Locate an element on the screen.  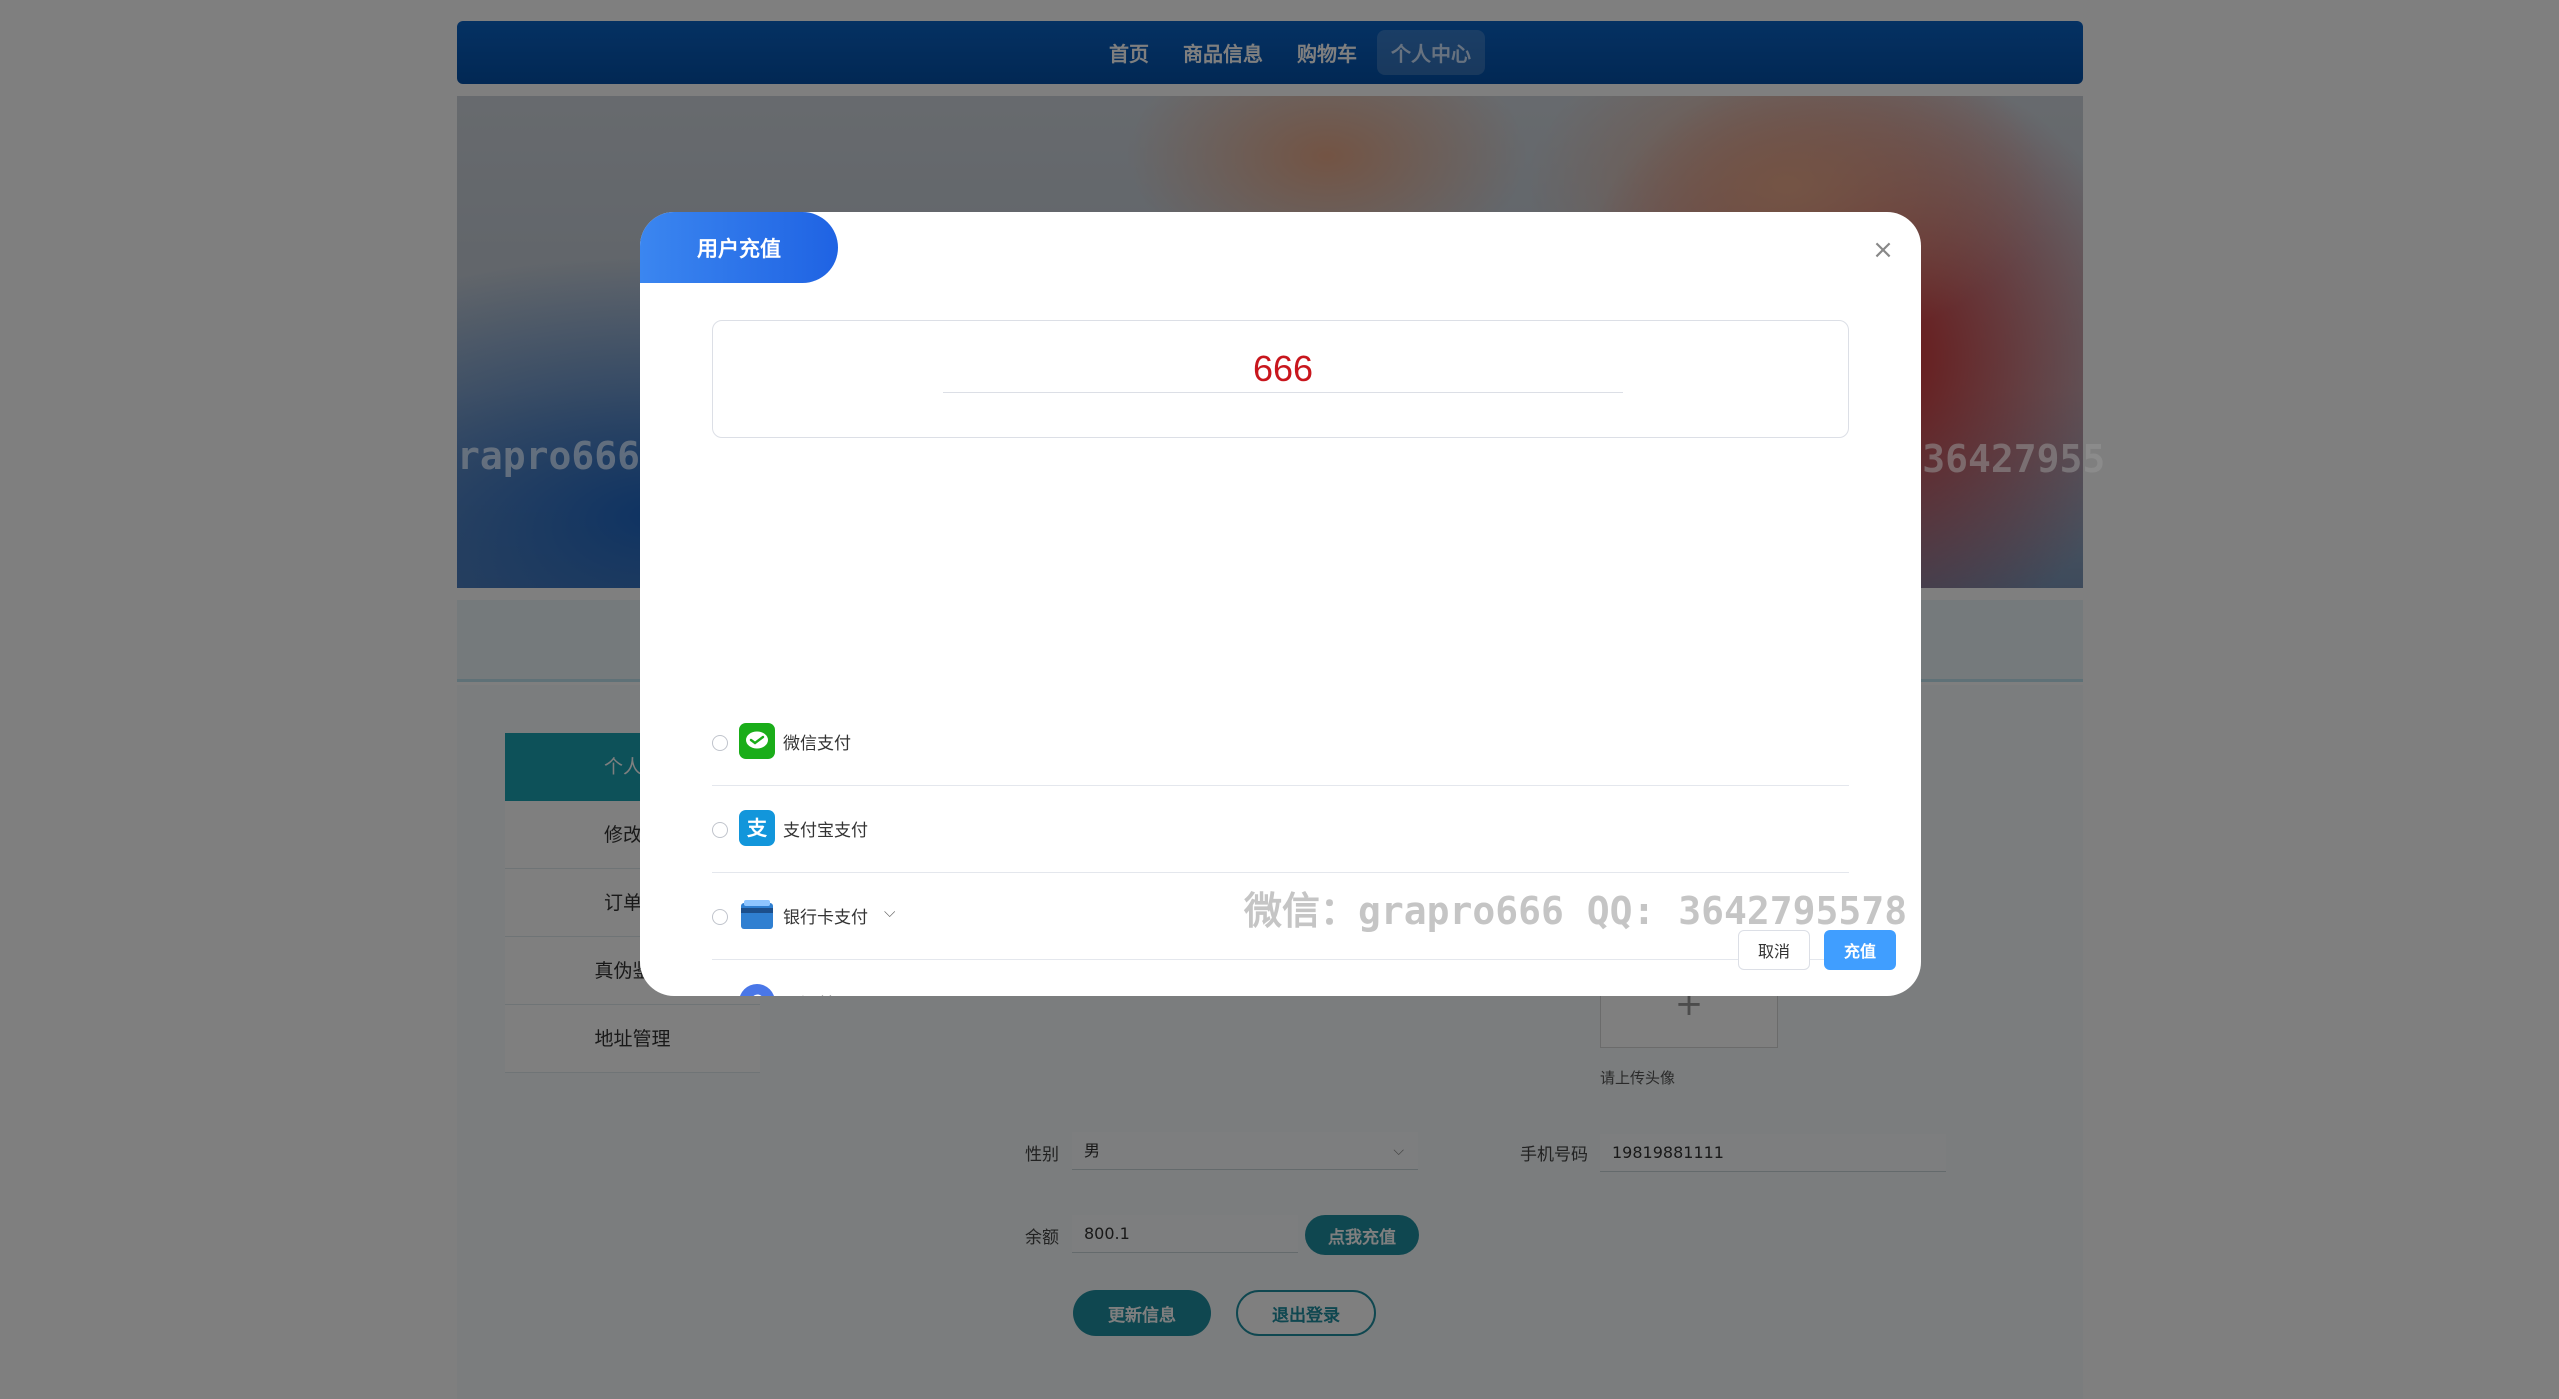
amount-box is located at coordinates (1280, 379).